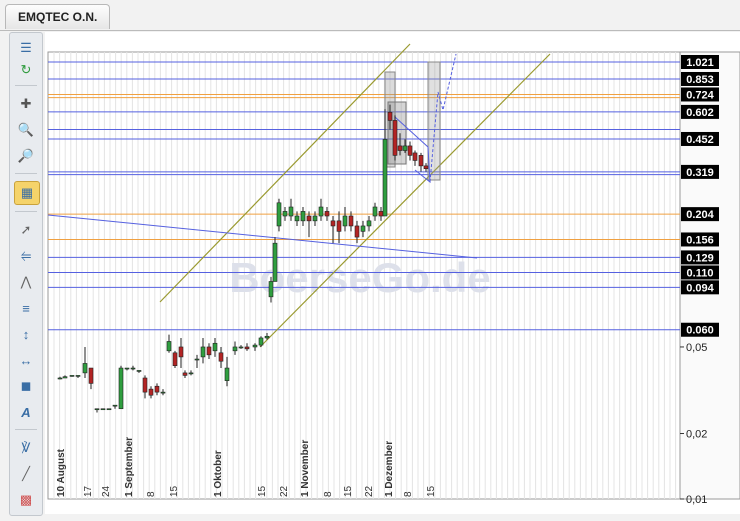 The height and width of the screenshot is (521, 740). I want to click on tab-bar: EMQTEC O.N., so click(370, 15).